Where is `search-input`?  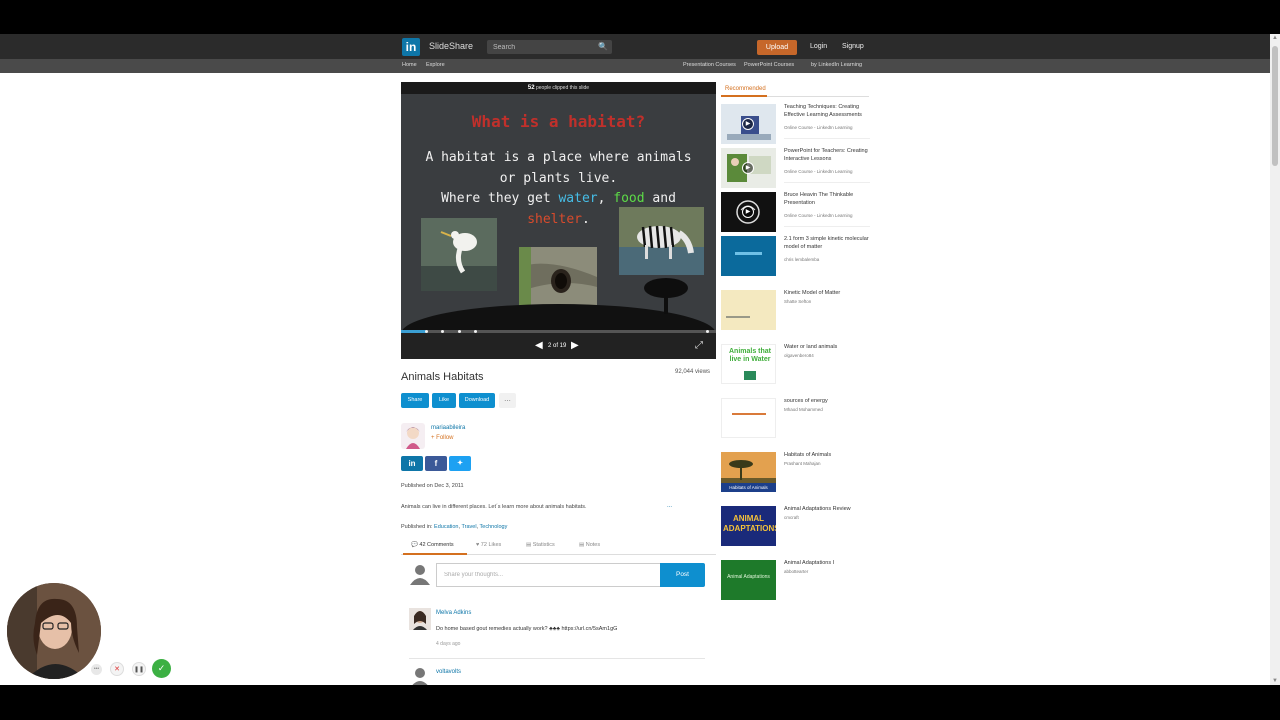
search-input is located at coordinates (543, 47).